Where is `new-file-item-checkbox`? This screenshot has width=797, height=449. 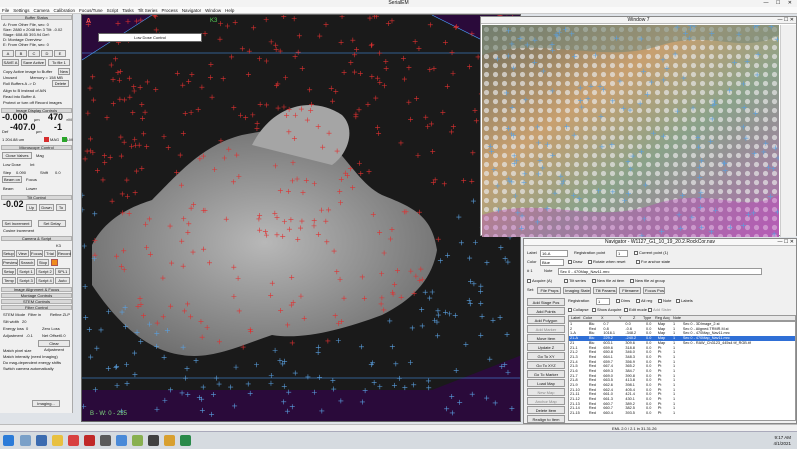
new-file-item-checkbox is located at coordinates (594, 280).